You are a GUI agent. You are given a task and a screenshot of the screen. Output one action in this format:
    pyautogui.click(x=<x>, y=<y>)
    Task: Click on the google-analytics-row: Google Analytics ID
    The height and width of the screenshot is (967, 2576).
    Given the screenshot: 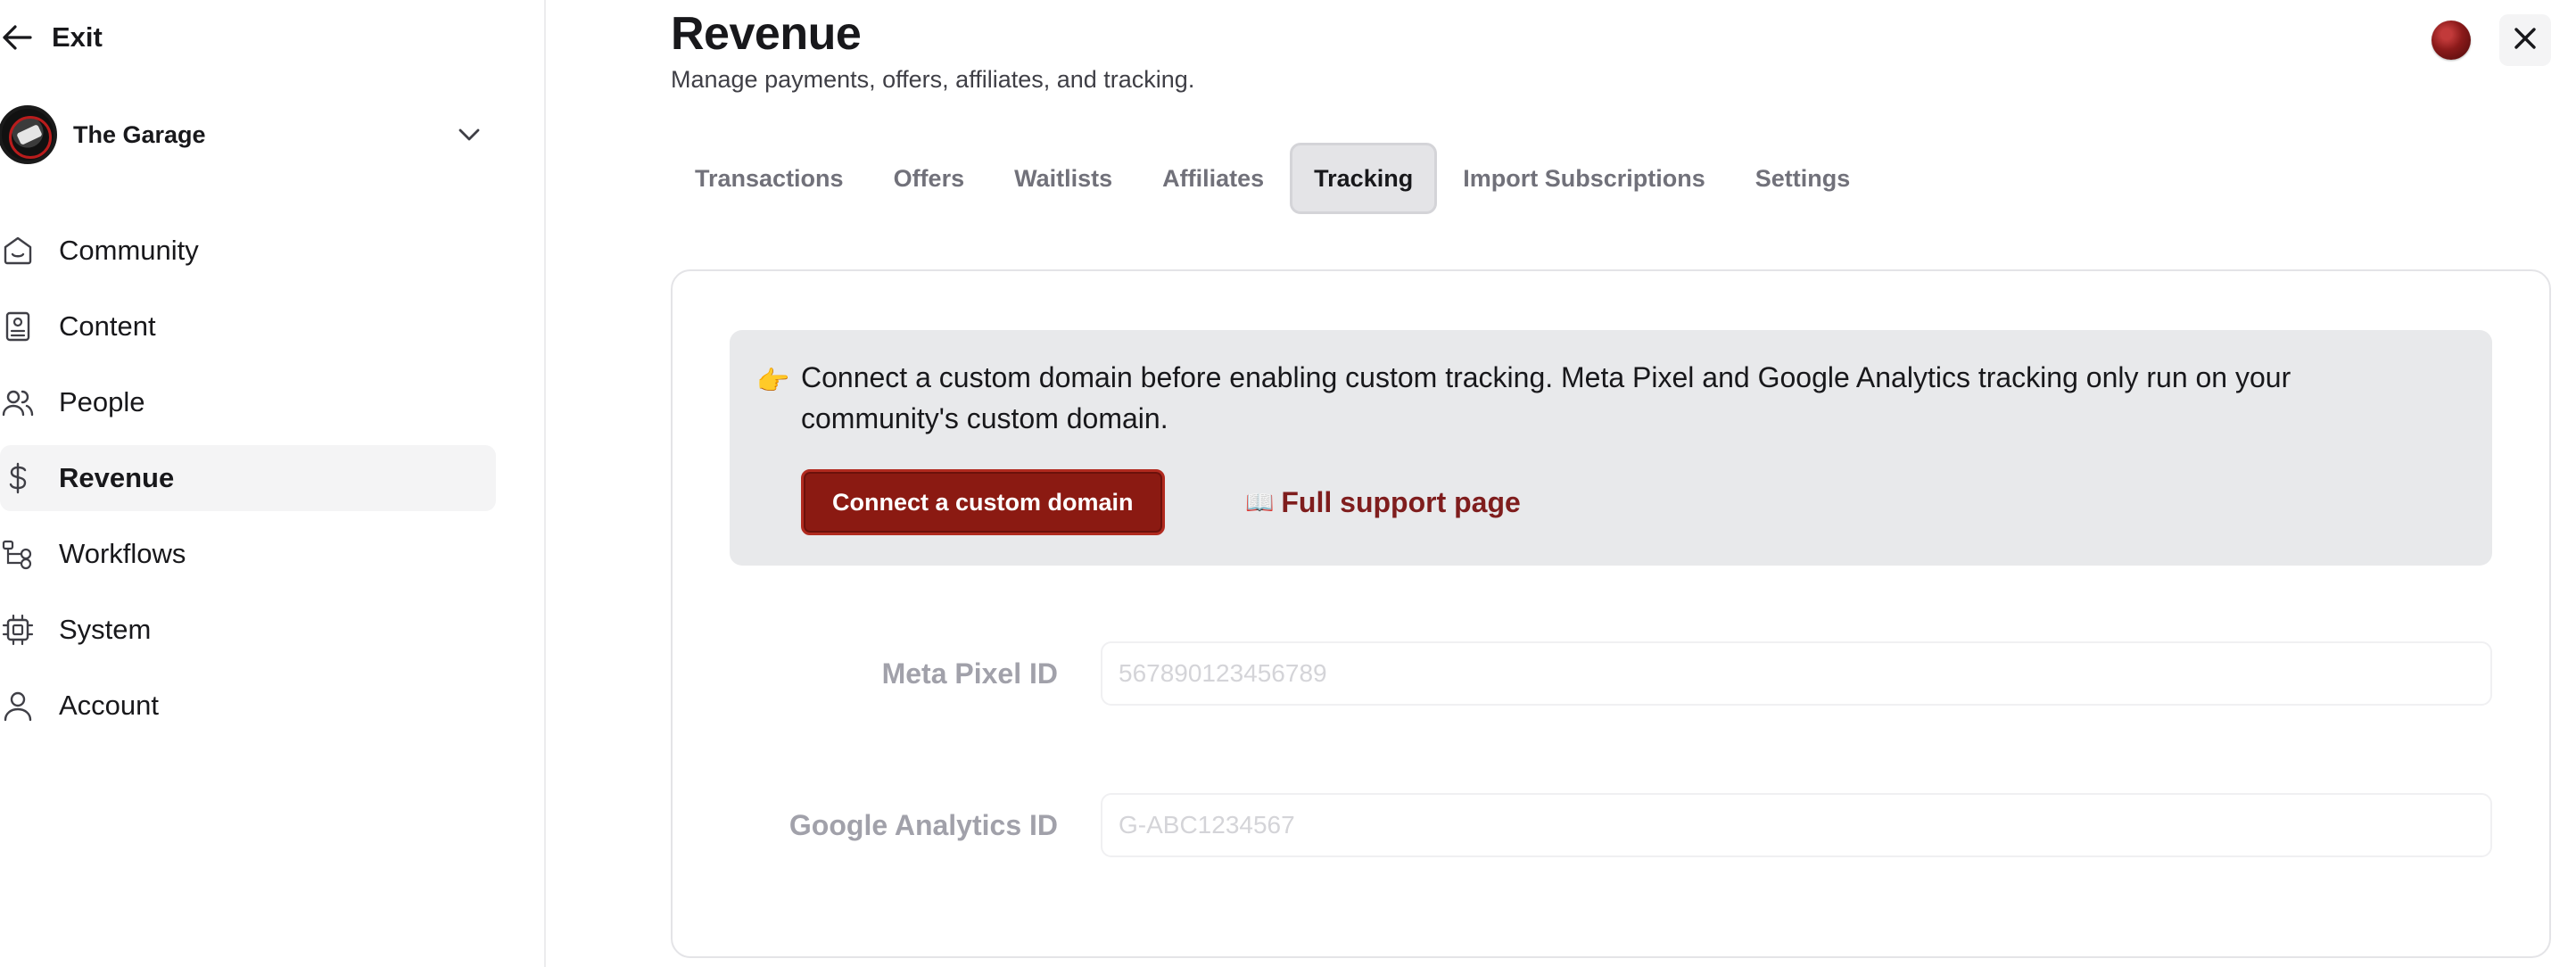 What is the action you would take?
    pyautogui.click(x=1611, y=825)
    